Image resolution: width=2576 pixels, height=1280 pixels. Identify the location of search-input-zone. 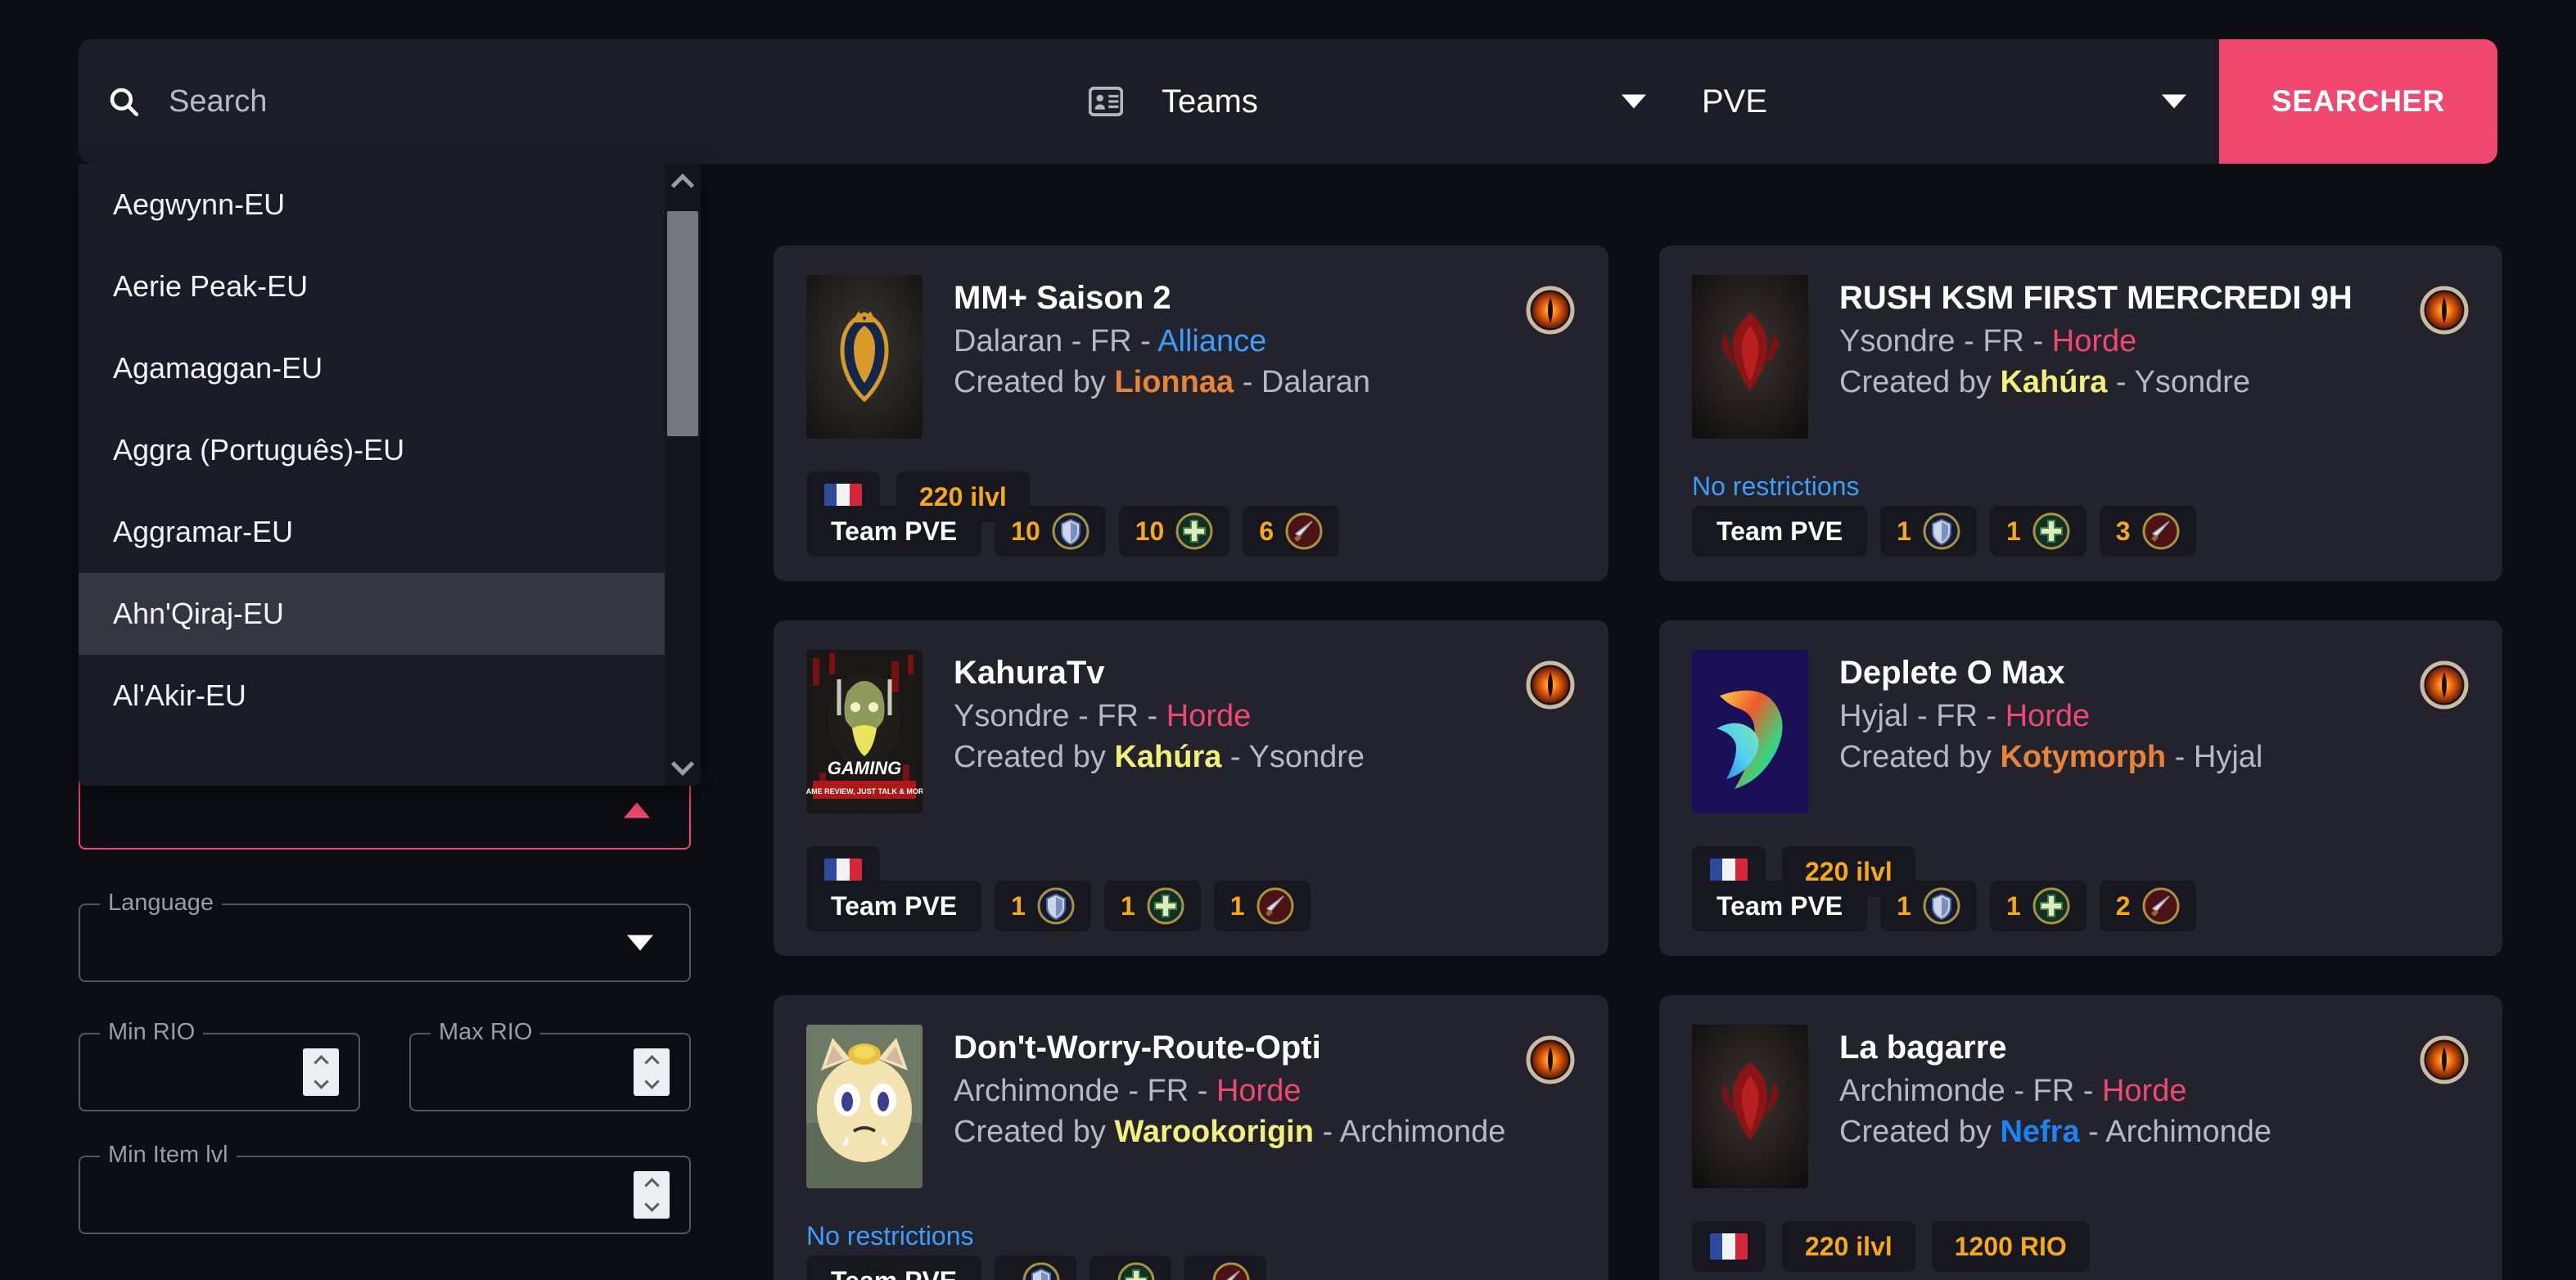
(621, 101).